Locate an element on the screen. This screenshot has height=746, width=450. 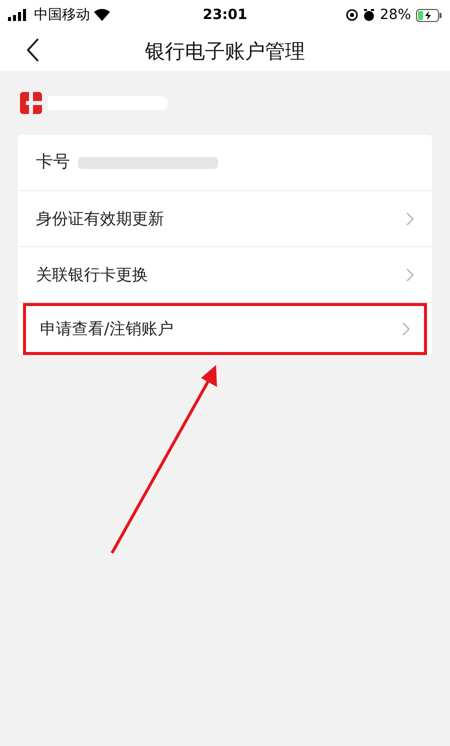
status-time: 23:01 is located at coordinates (225, 14).